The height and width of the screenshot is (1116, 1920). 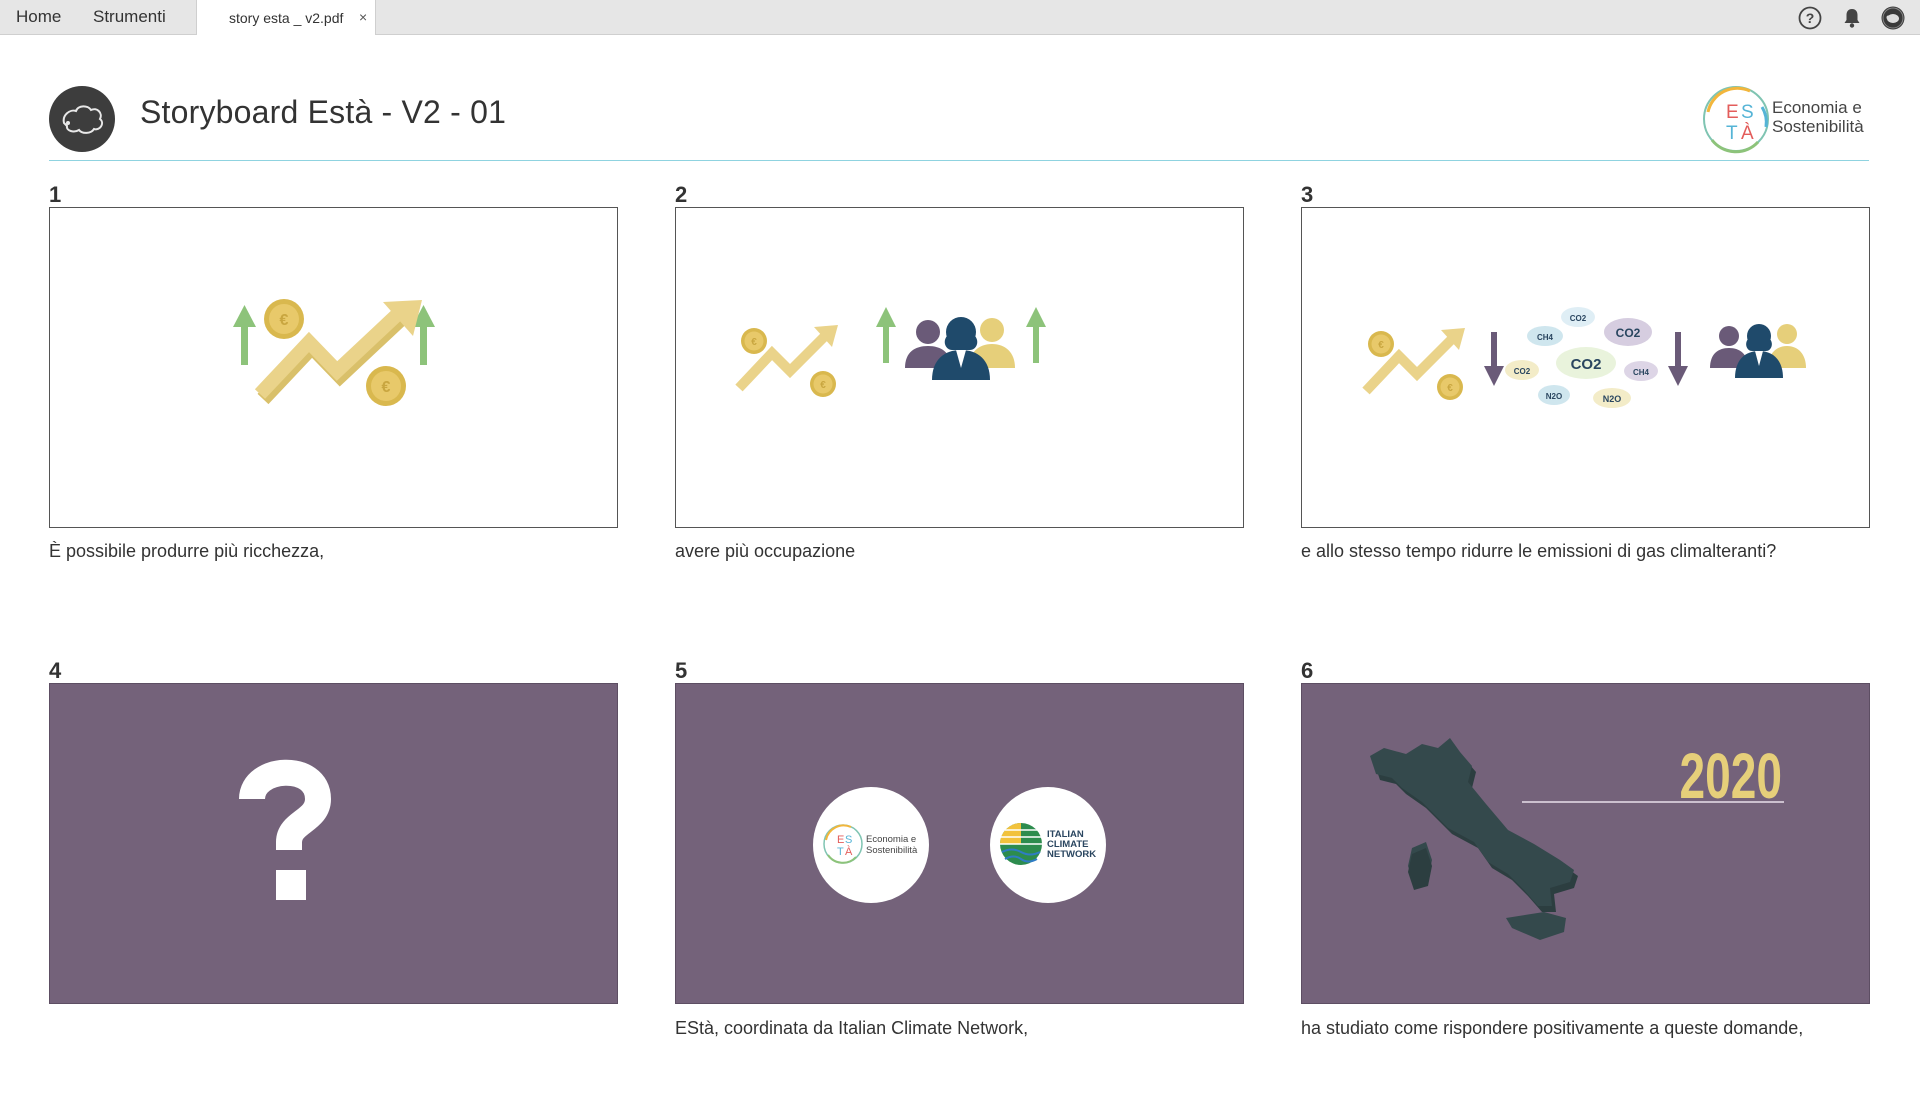 I want to click on top-toolbar: Home Strumenti story esta _ v2.pdf × ?, so click(x=960, y=17).